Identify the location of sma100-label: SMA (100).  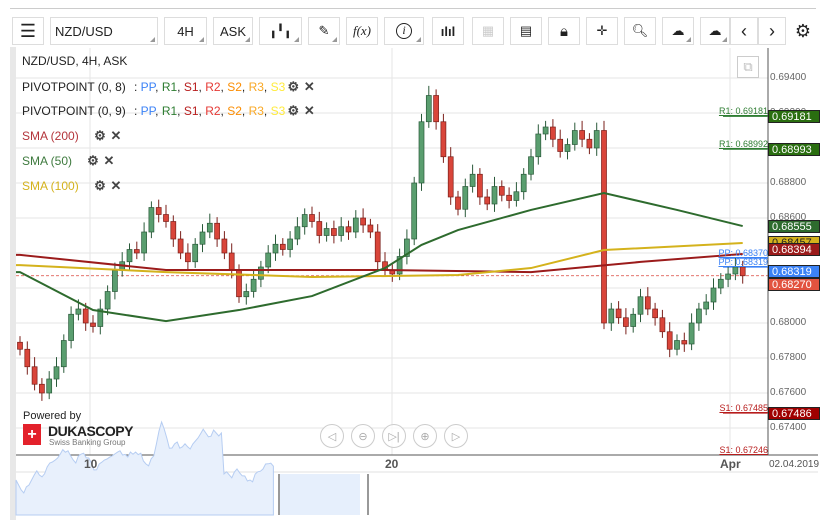
(50, 186).